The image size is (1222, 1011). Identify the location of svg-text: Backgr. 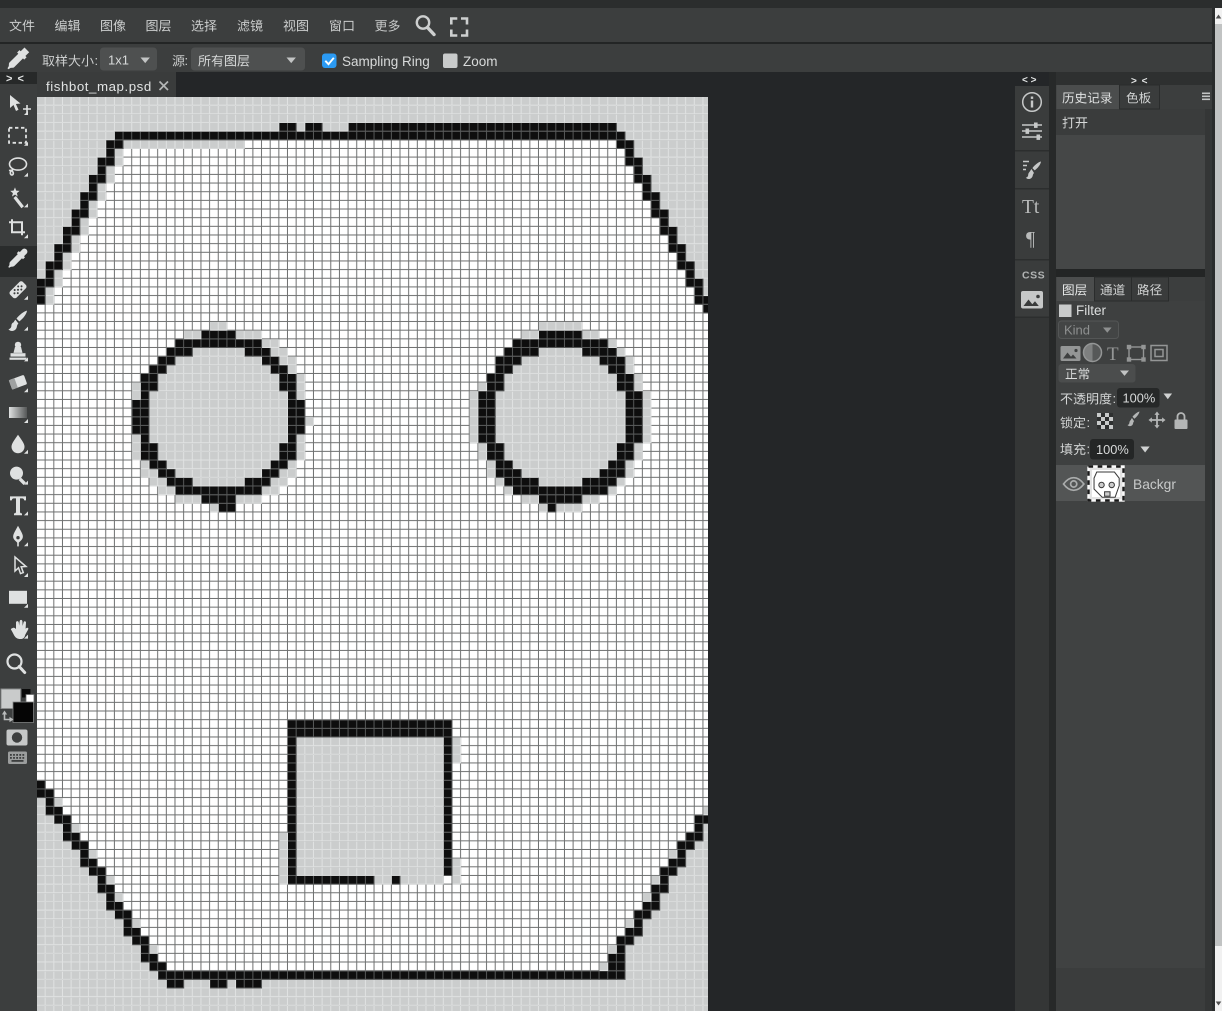
(1154, 484).